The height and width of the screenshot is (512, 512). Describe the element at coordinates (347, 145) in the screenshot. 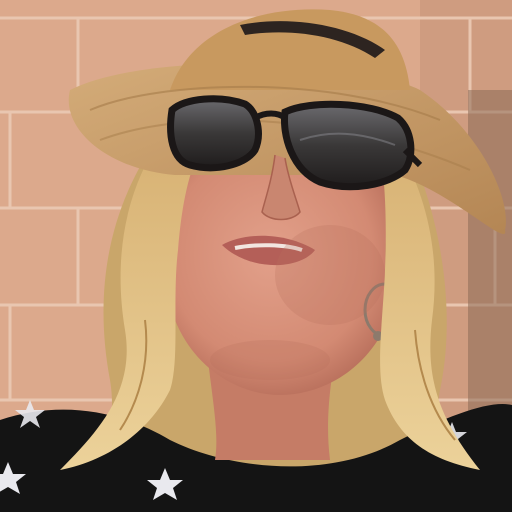

I see `right-lens` at that location.